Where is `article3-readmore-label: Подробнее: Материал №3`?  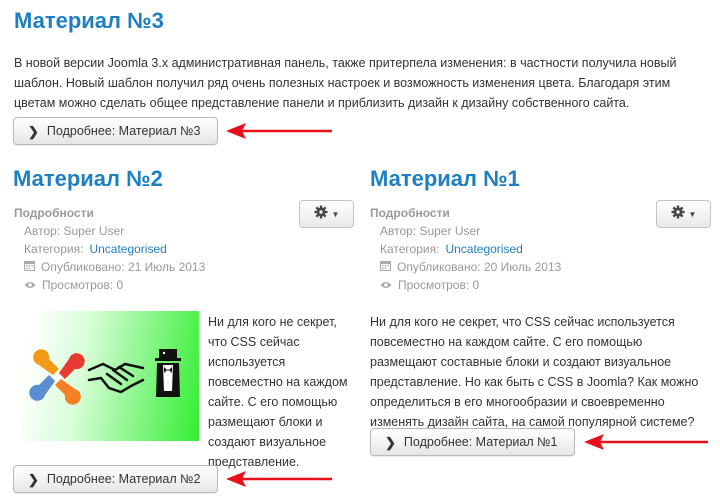
article3-readmore-label: Подробнее: Материал №3 is located at coordinates (123, 131).